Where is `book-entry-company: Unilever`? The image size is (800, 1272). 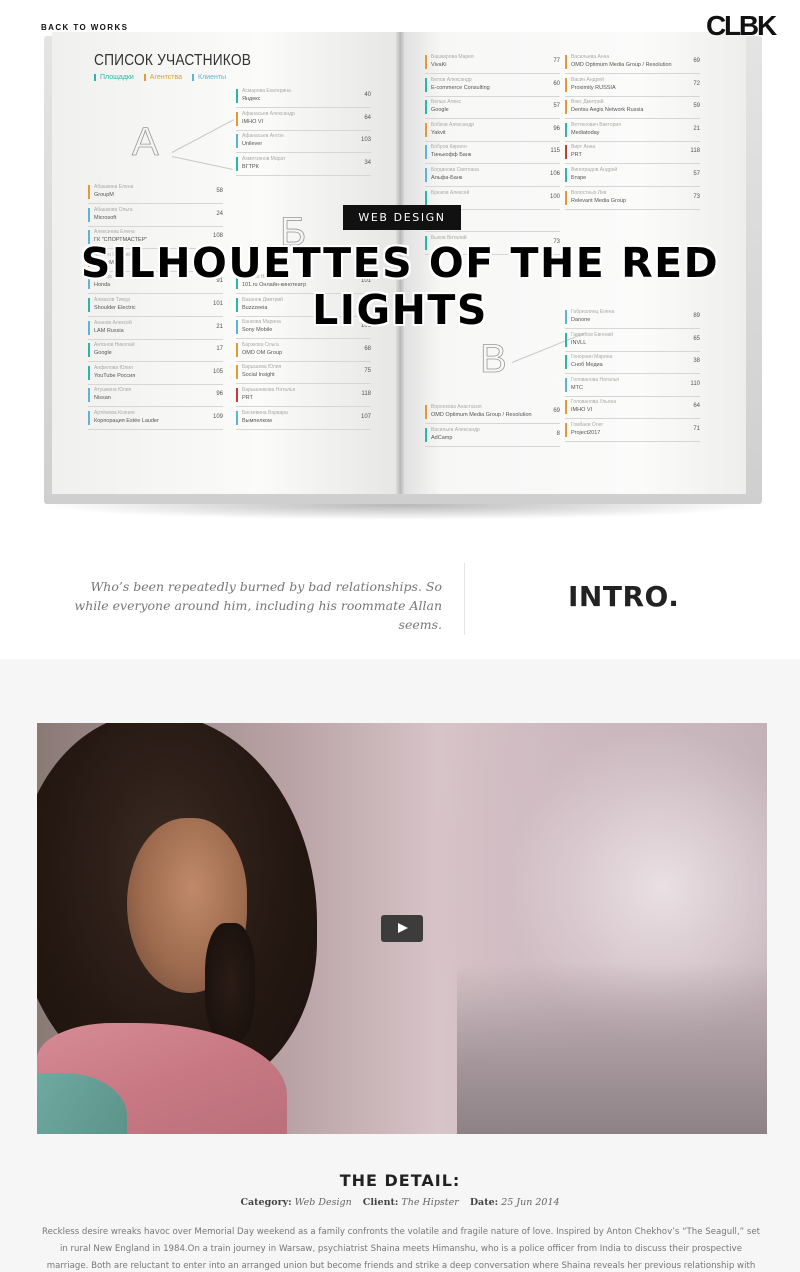 book-entry-company: Unilever is located at coordinates (252, 144).